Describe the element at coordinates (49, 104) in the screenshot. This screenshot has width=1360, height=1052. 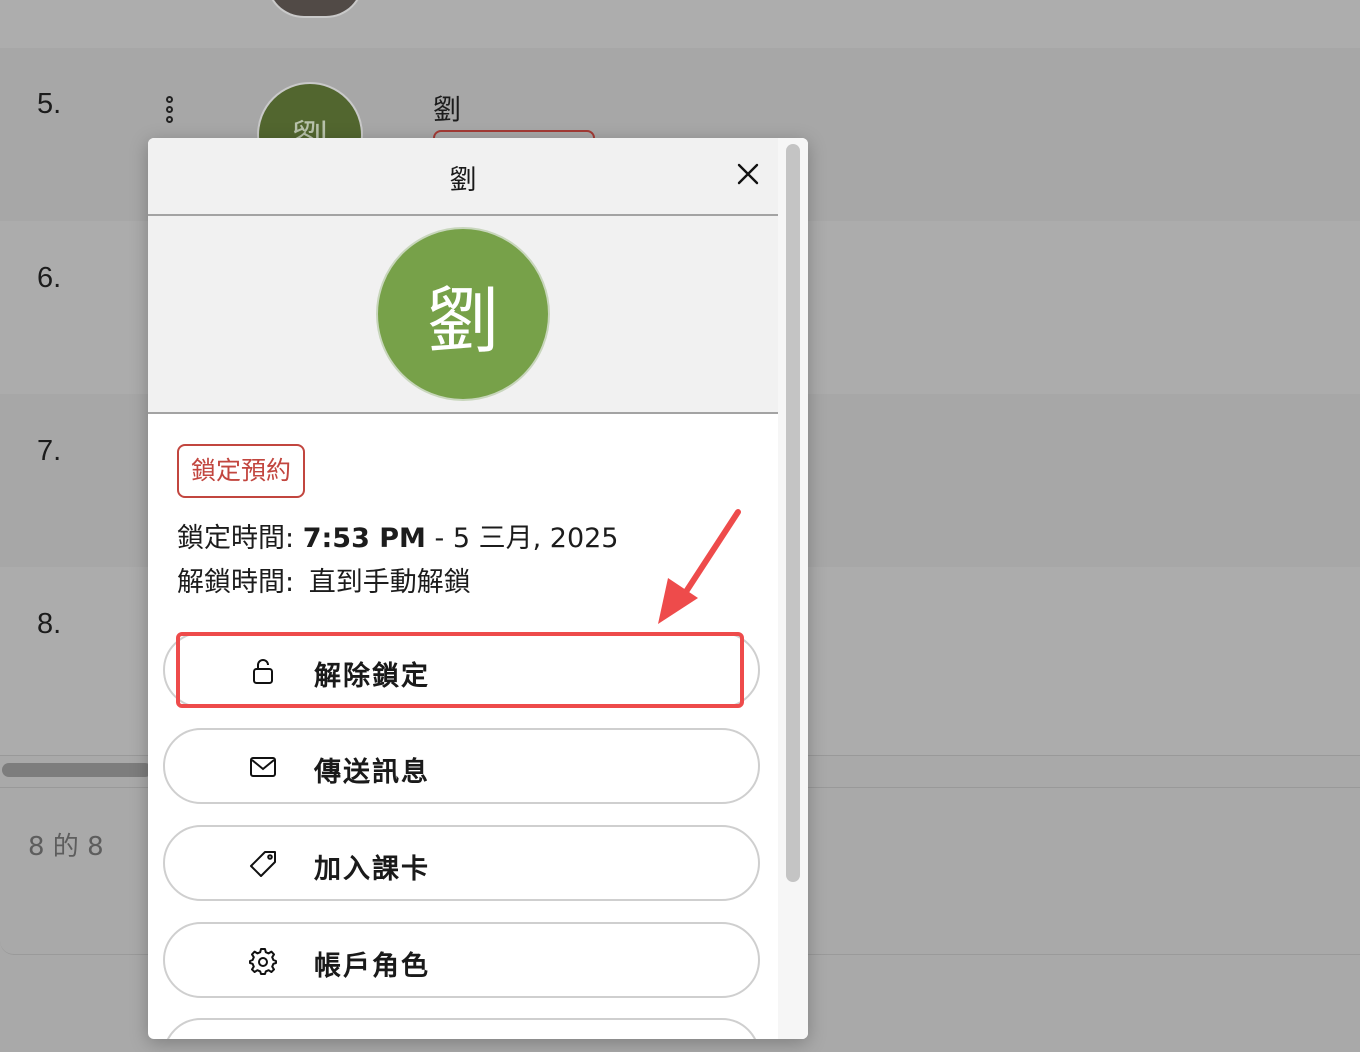
I see `row-number: 5.` at that location.